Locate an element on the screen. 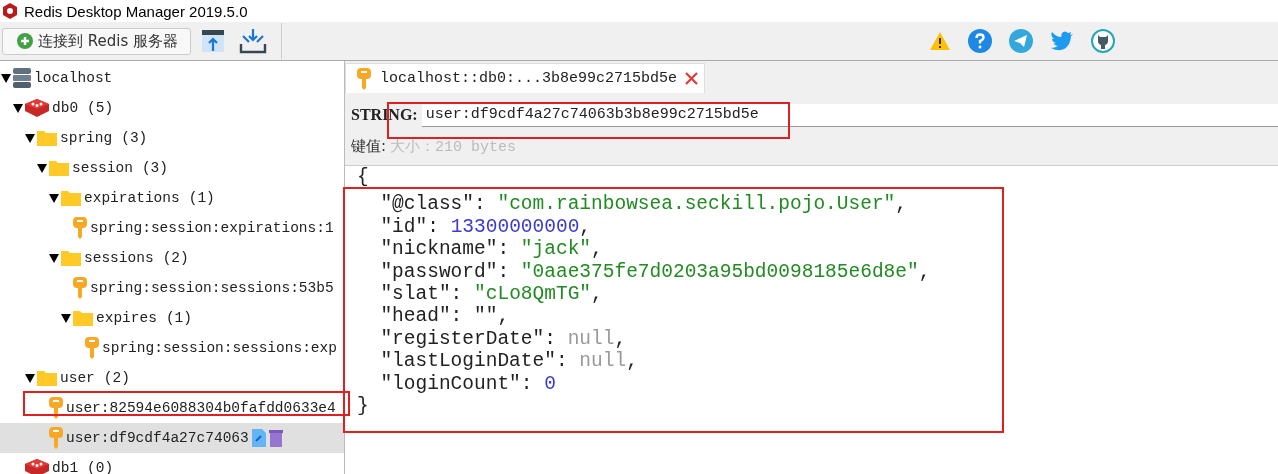  tree-item-label: spring is located at coordinates (86, 138).